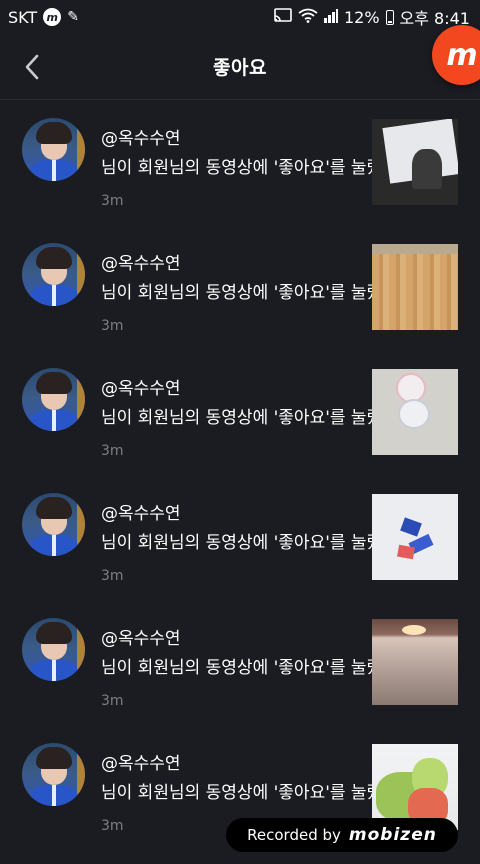  Describe the element at coordinates (308, 17) in the screenshot. I see `wifi-icon` at that location.